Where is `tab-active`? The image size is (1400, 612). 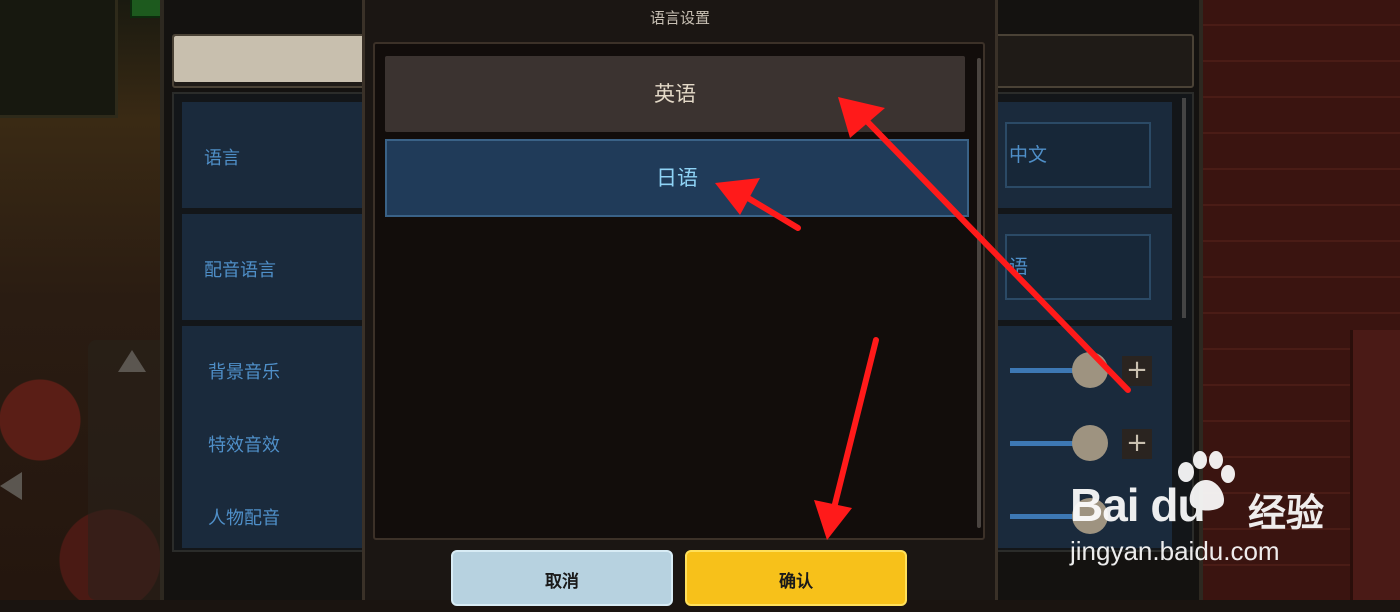 tab-active is located at coordinates (269, 59).